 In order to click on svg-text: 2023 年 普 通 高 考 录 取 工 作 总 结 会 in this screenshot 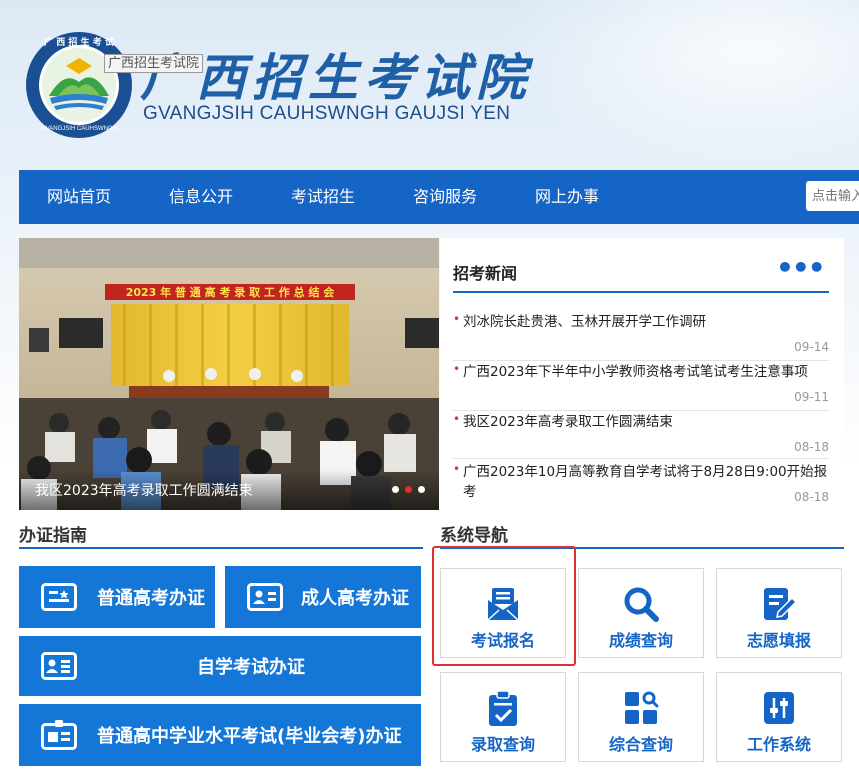, I will do `click(231, 292)`.